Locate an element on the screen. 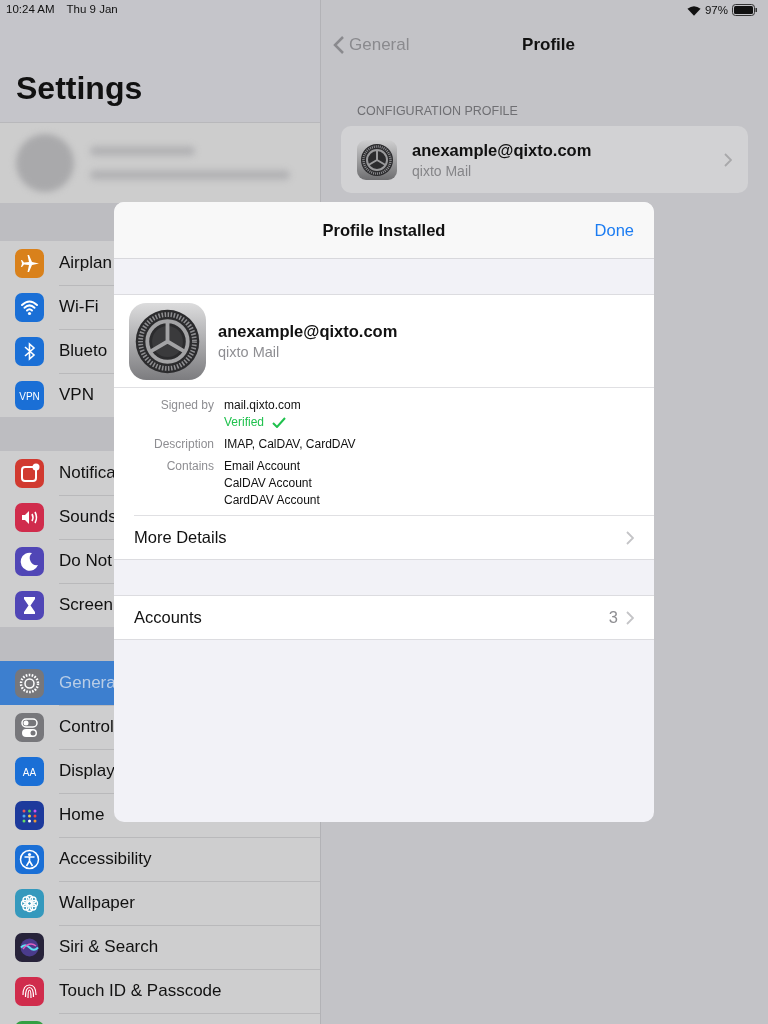  status-date: Thu 9 Jan is located at coordinates (92, 9).